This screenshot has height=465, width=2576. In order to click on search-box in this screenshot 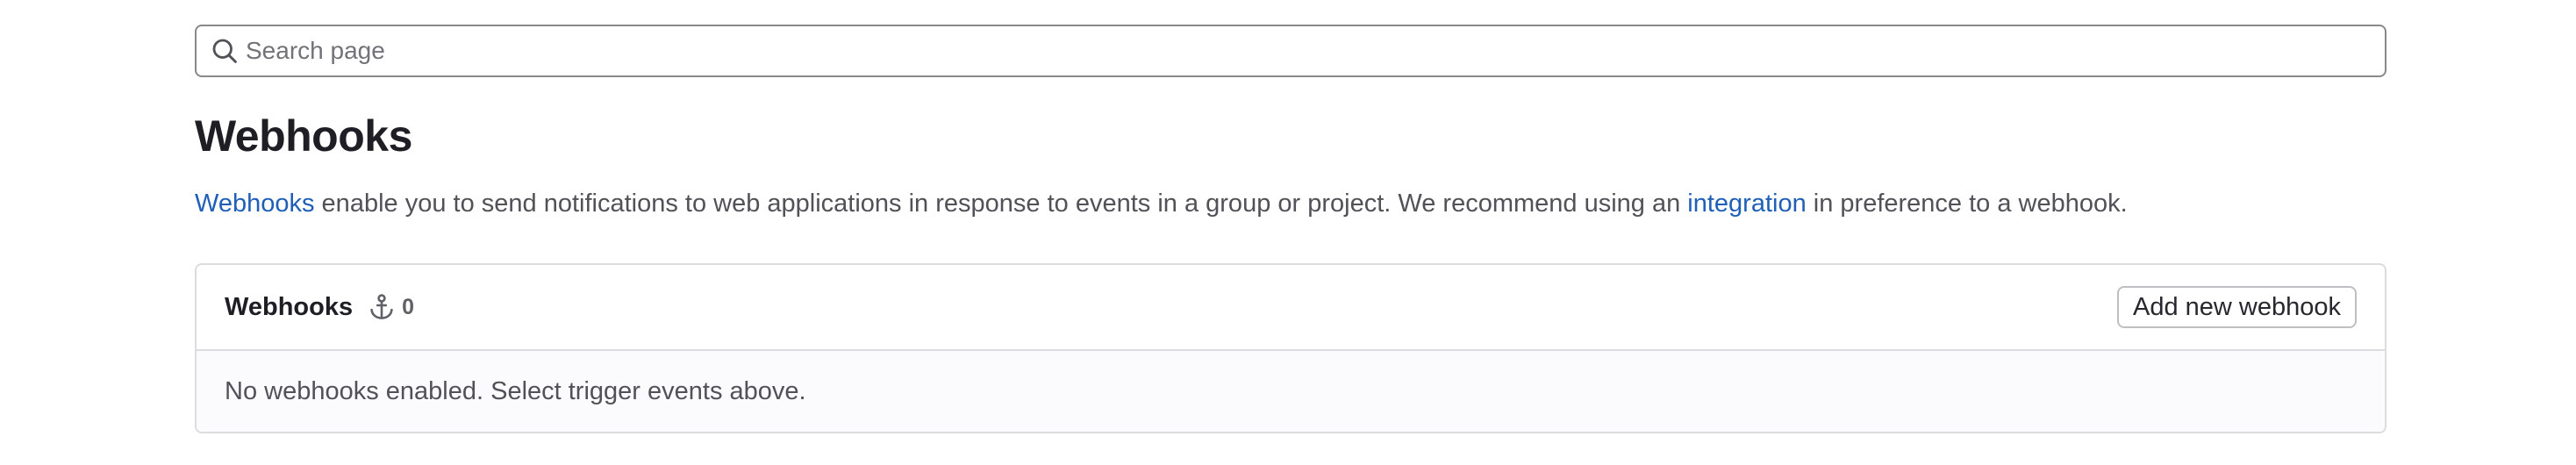, I will do `click(1290, 51)`.